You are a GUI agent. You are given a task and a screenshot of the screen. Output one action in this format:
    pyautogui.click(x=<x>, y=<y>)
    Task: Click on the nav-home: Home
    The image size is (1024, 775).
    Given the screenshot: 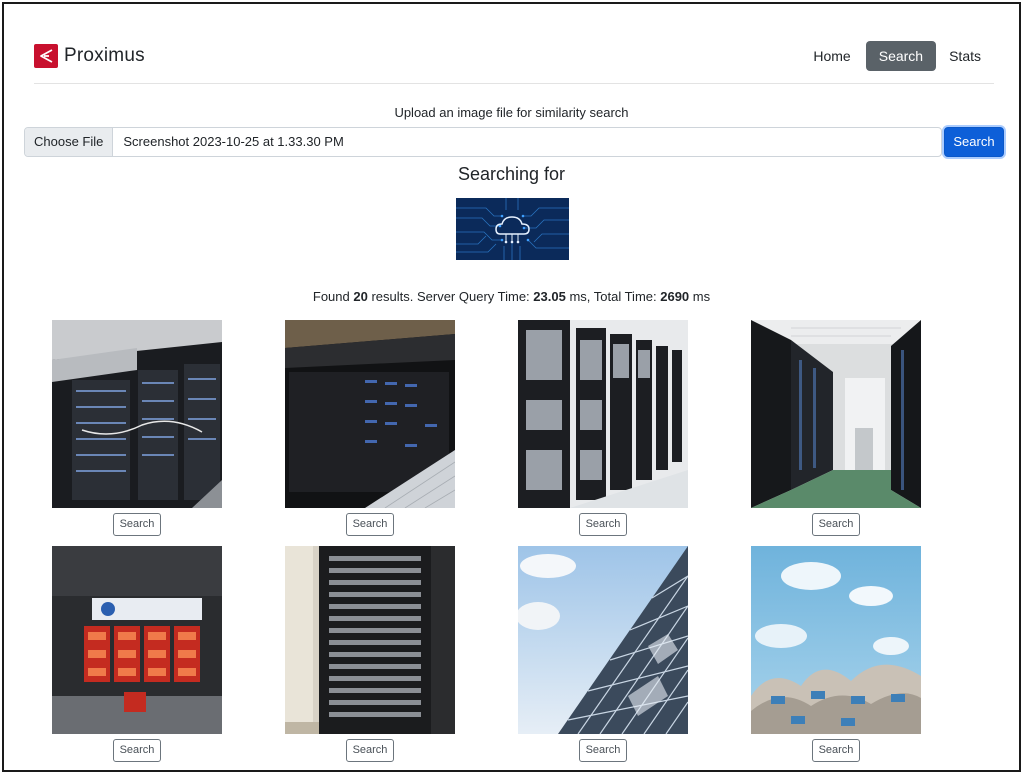 What is the action you would take?
    pyautogui.click(x=831, y=56)
    